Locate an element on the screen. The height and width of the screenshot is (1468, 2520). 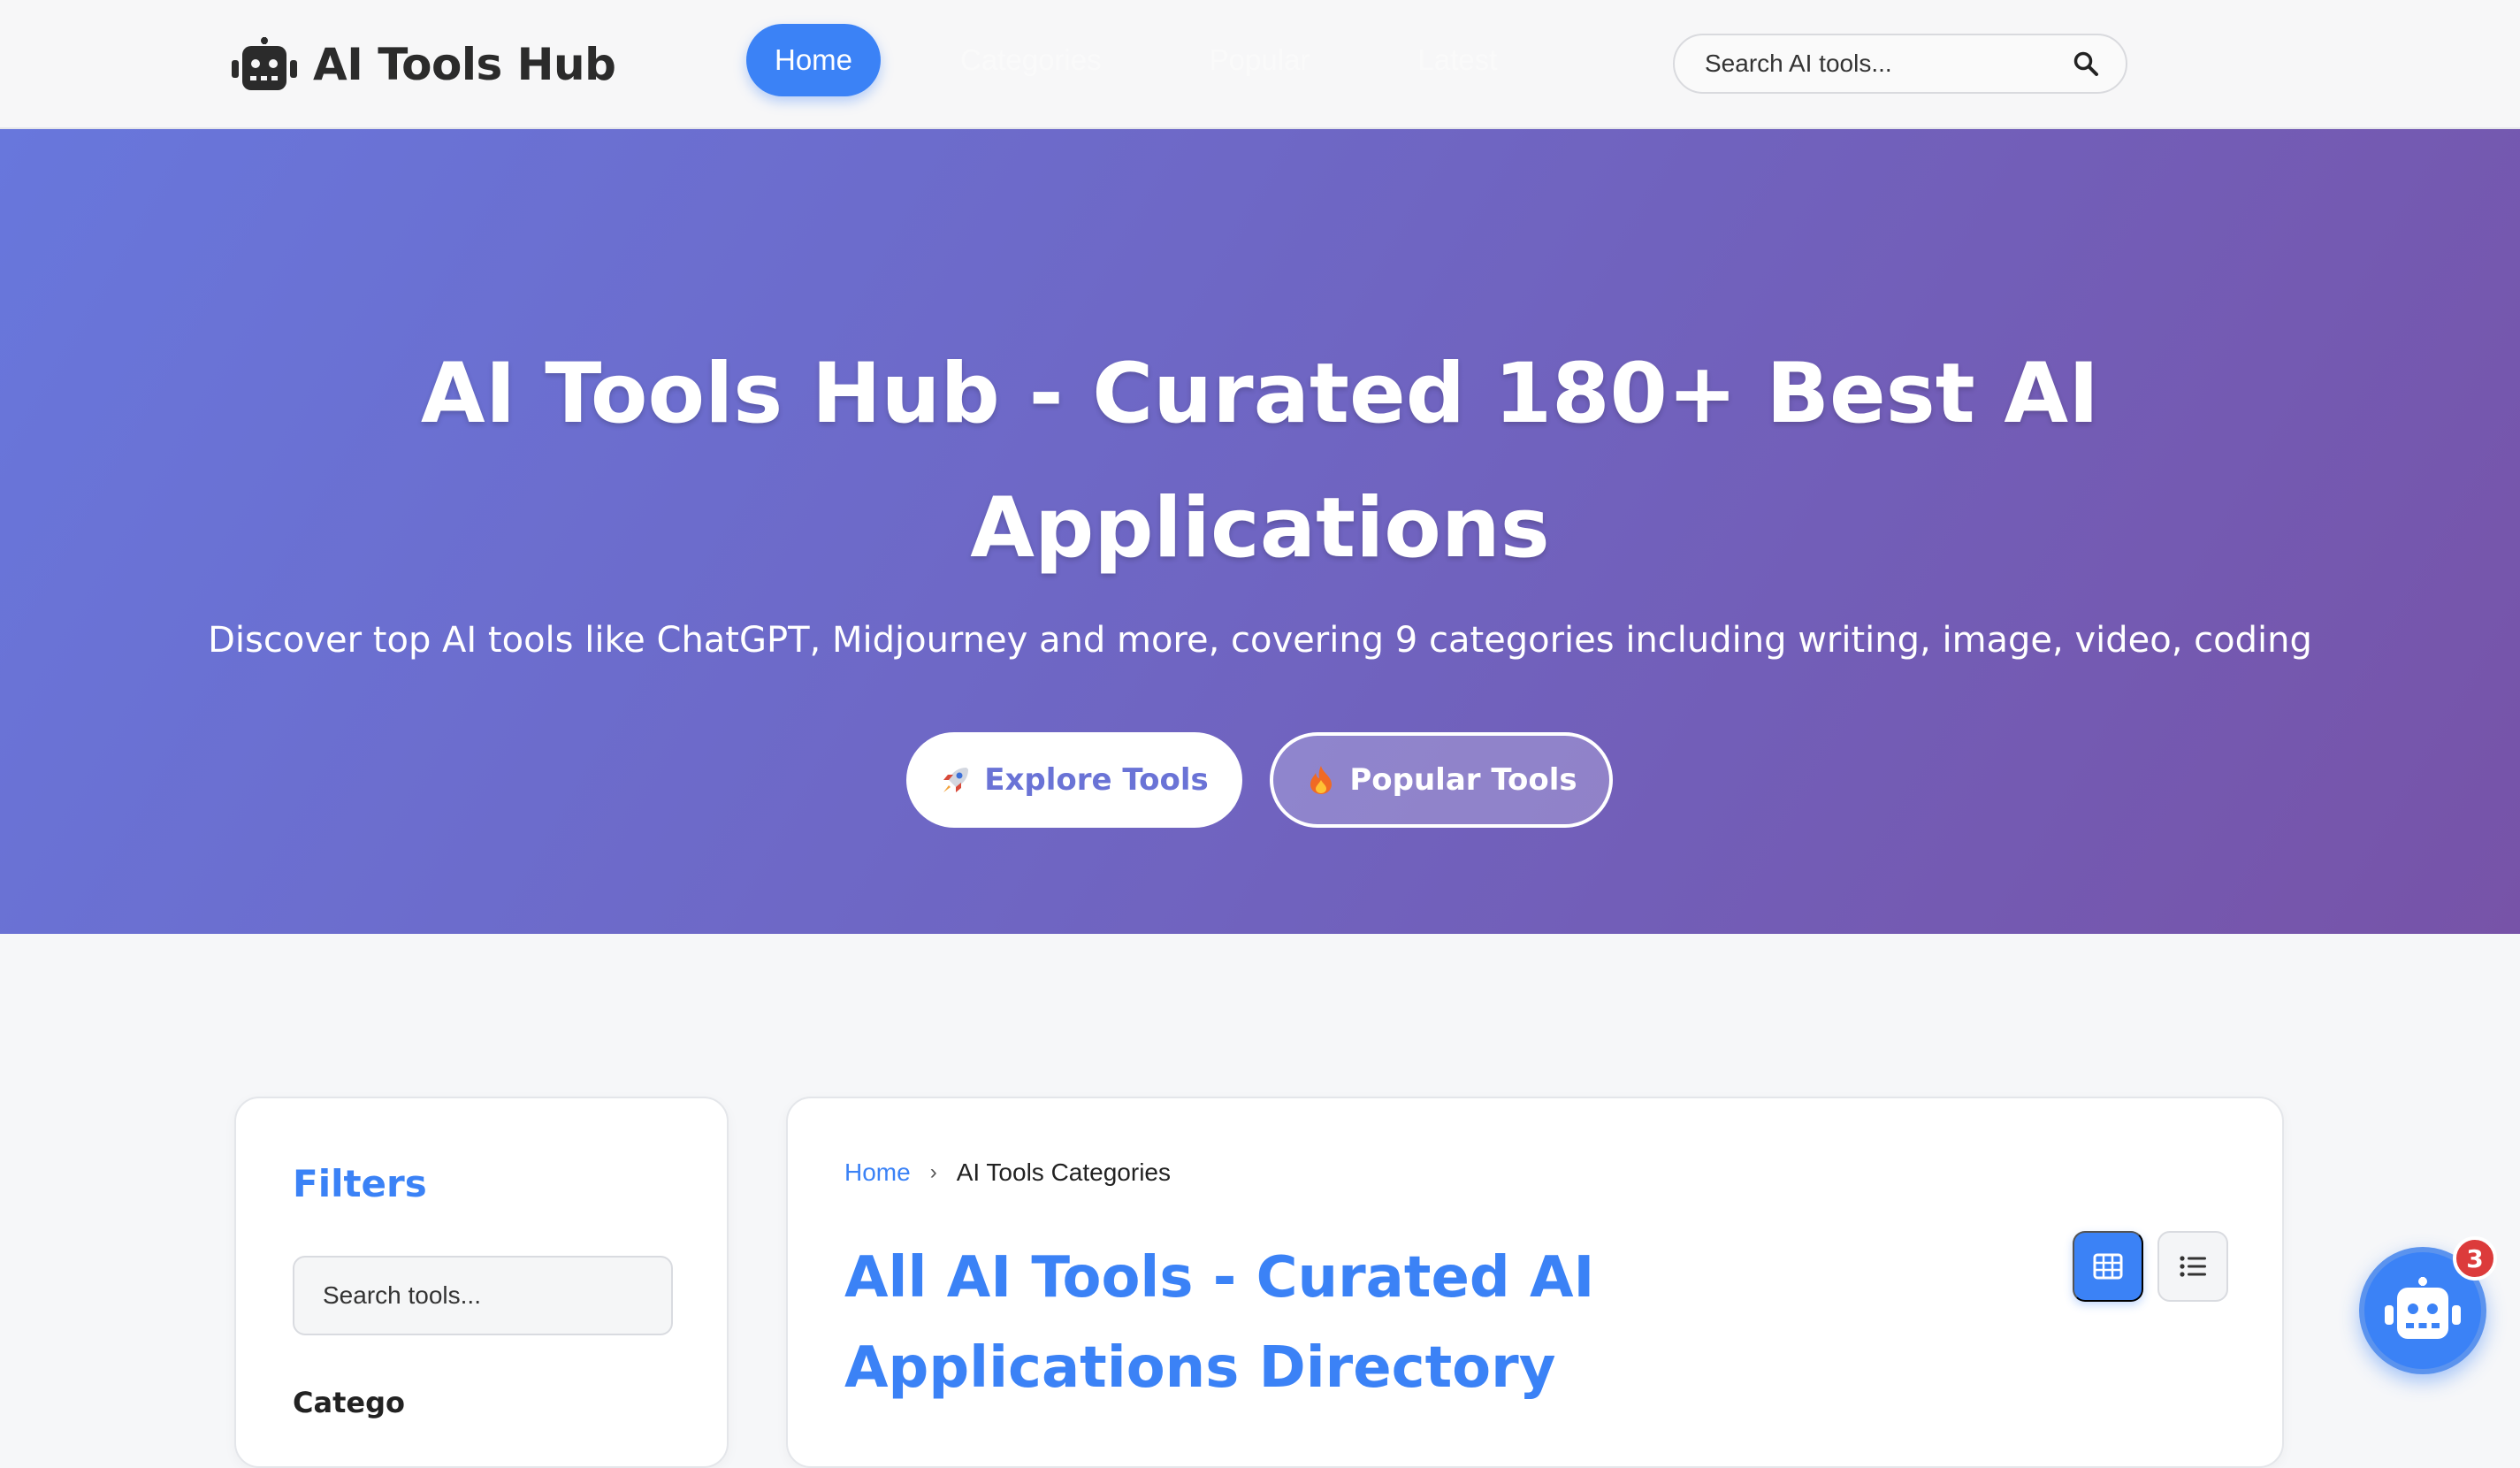
nav-popular: Popular is located at coordinates (1260, 60).